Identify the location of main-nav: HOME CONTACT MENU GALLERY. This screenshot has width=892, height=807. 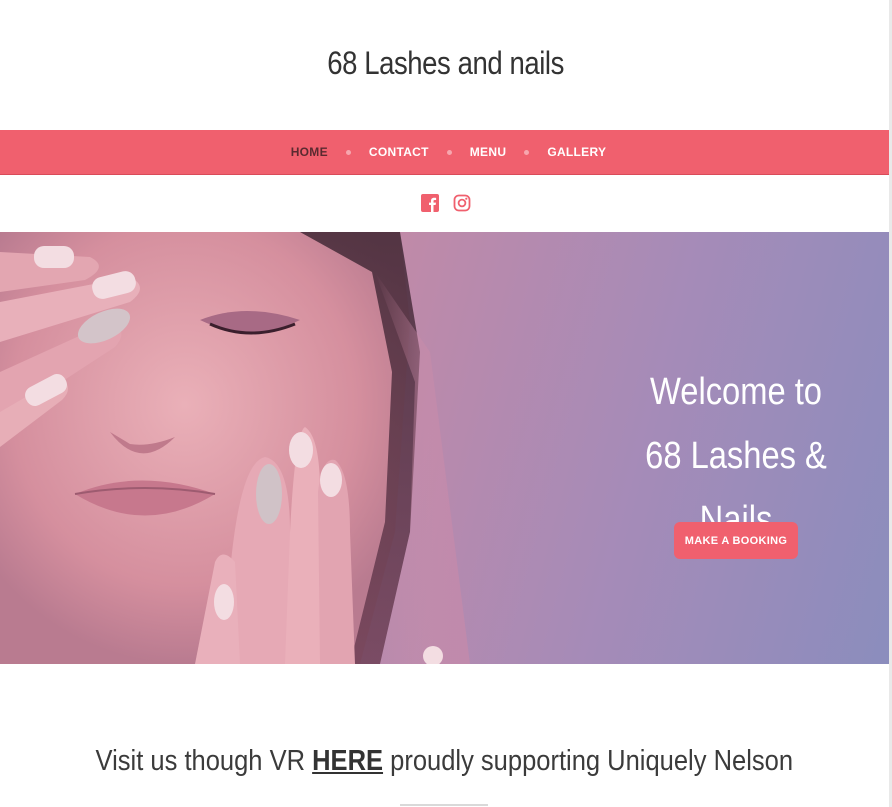
(444, 152).